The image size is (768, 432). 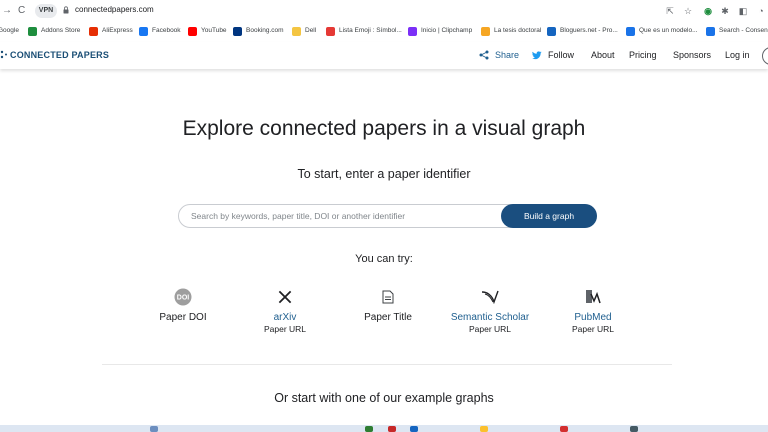 What do you see at coordinates (692, 55) in the screenshot?
I see `sponsors-link: Sponsors` at bounding box center [692, 55].